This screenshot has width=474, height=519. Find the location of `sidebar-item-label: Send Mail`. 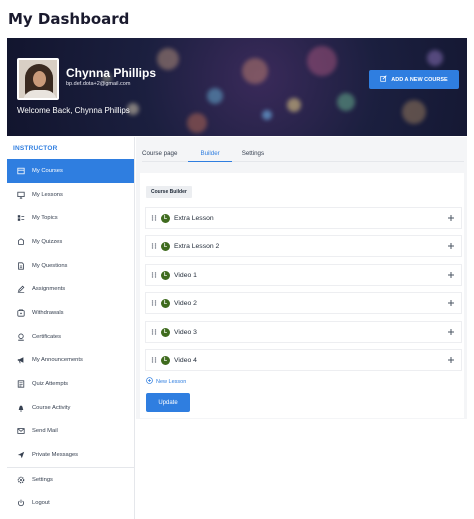

sidebar-item-label: Send Mail is located at coordinates (45, 431).